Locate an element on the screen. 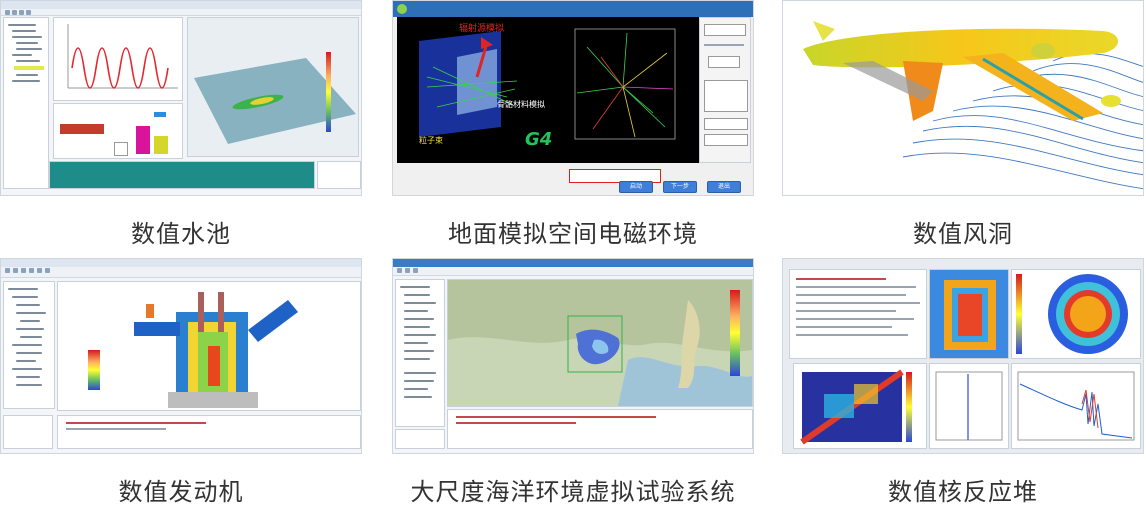 The image size is (1146, 507). layer-tree-panel is located at coordinates (420, 353).